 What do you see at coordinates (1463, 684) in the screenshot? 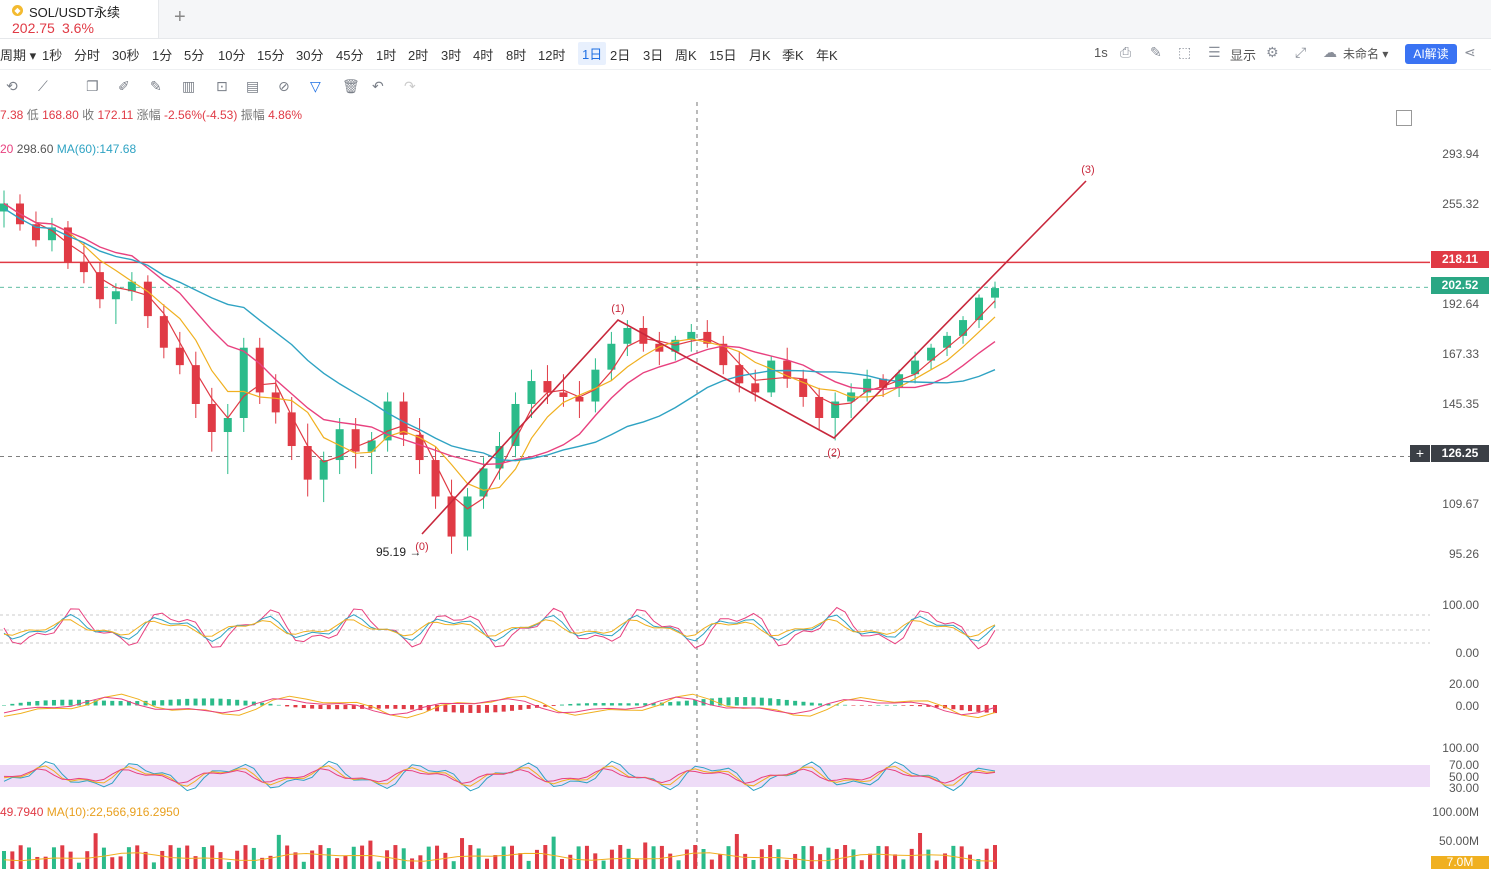
I see `macd-axis-label: 20.00` at bounding box center [1463, 684].